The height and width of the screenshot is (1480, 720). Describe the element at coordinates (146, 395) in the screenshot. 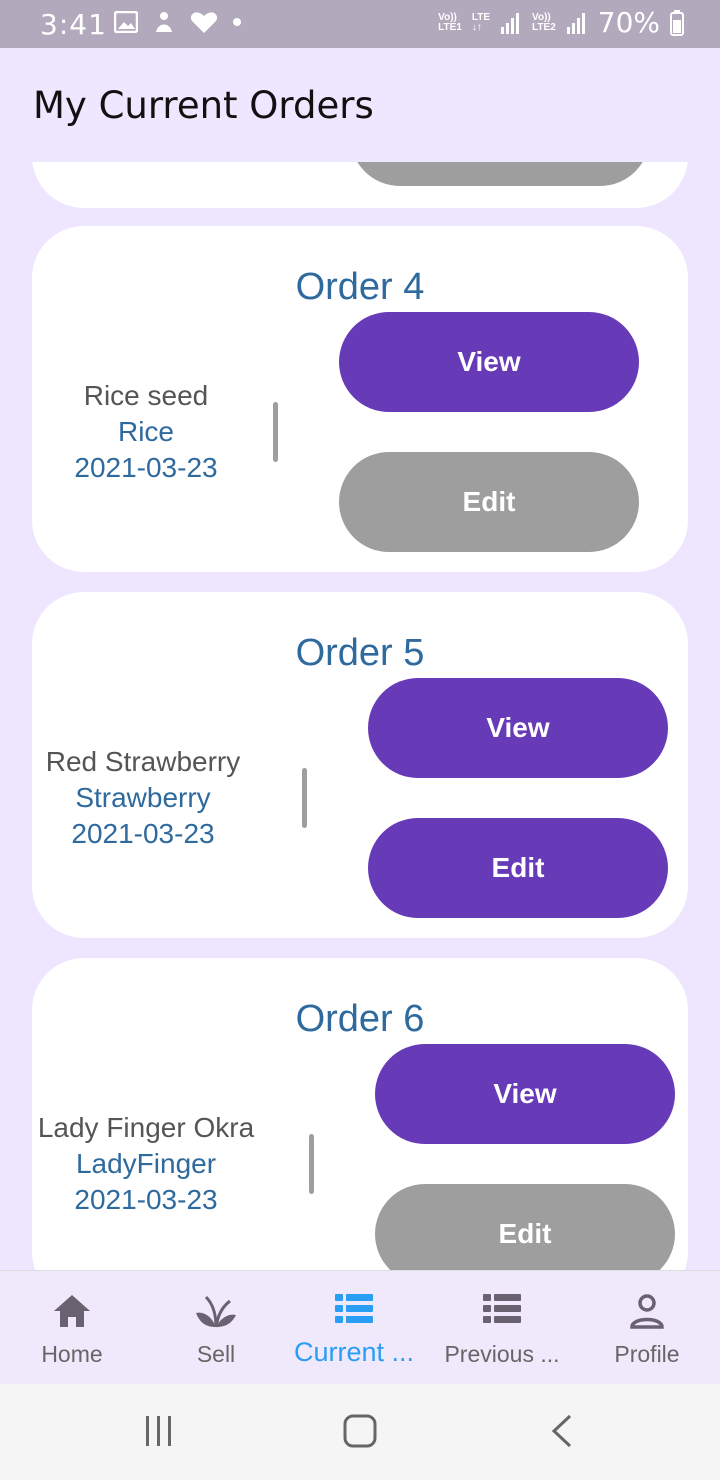

I see `product-name: Rice seed` at that location.